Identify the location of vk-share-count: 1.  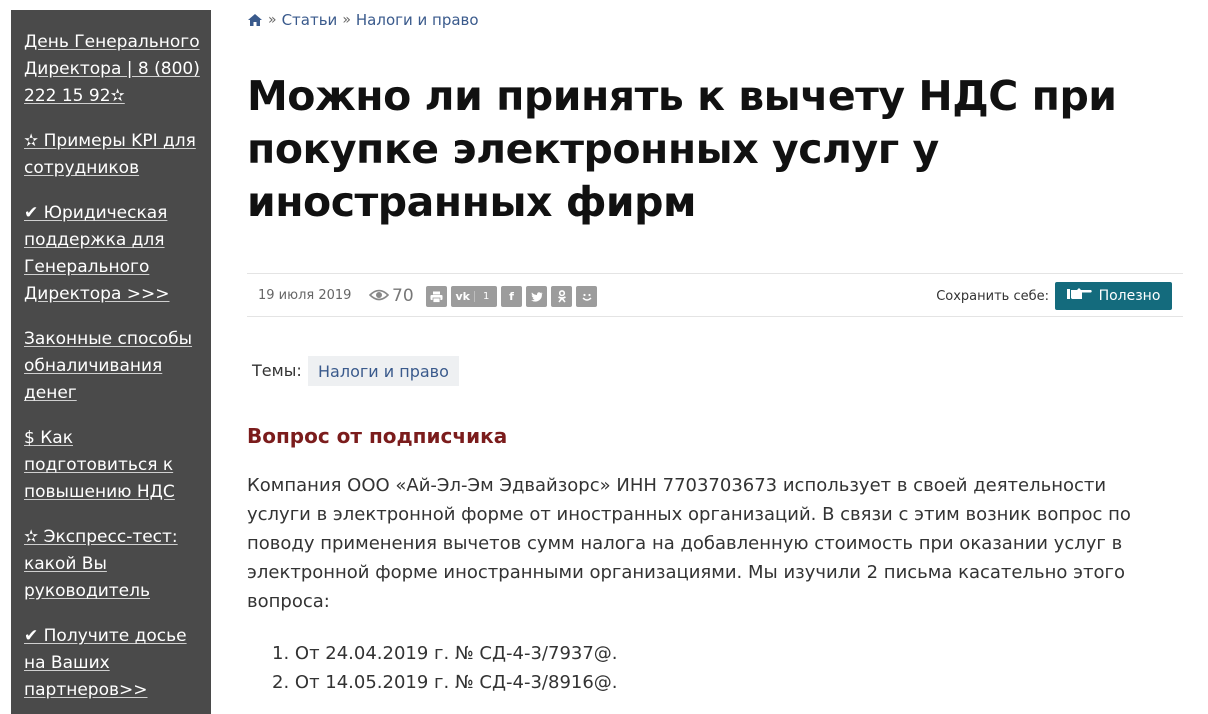
(485, 296).